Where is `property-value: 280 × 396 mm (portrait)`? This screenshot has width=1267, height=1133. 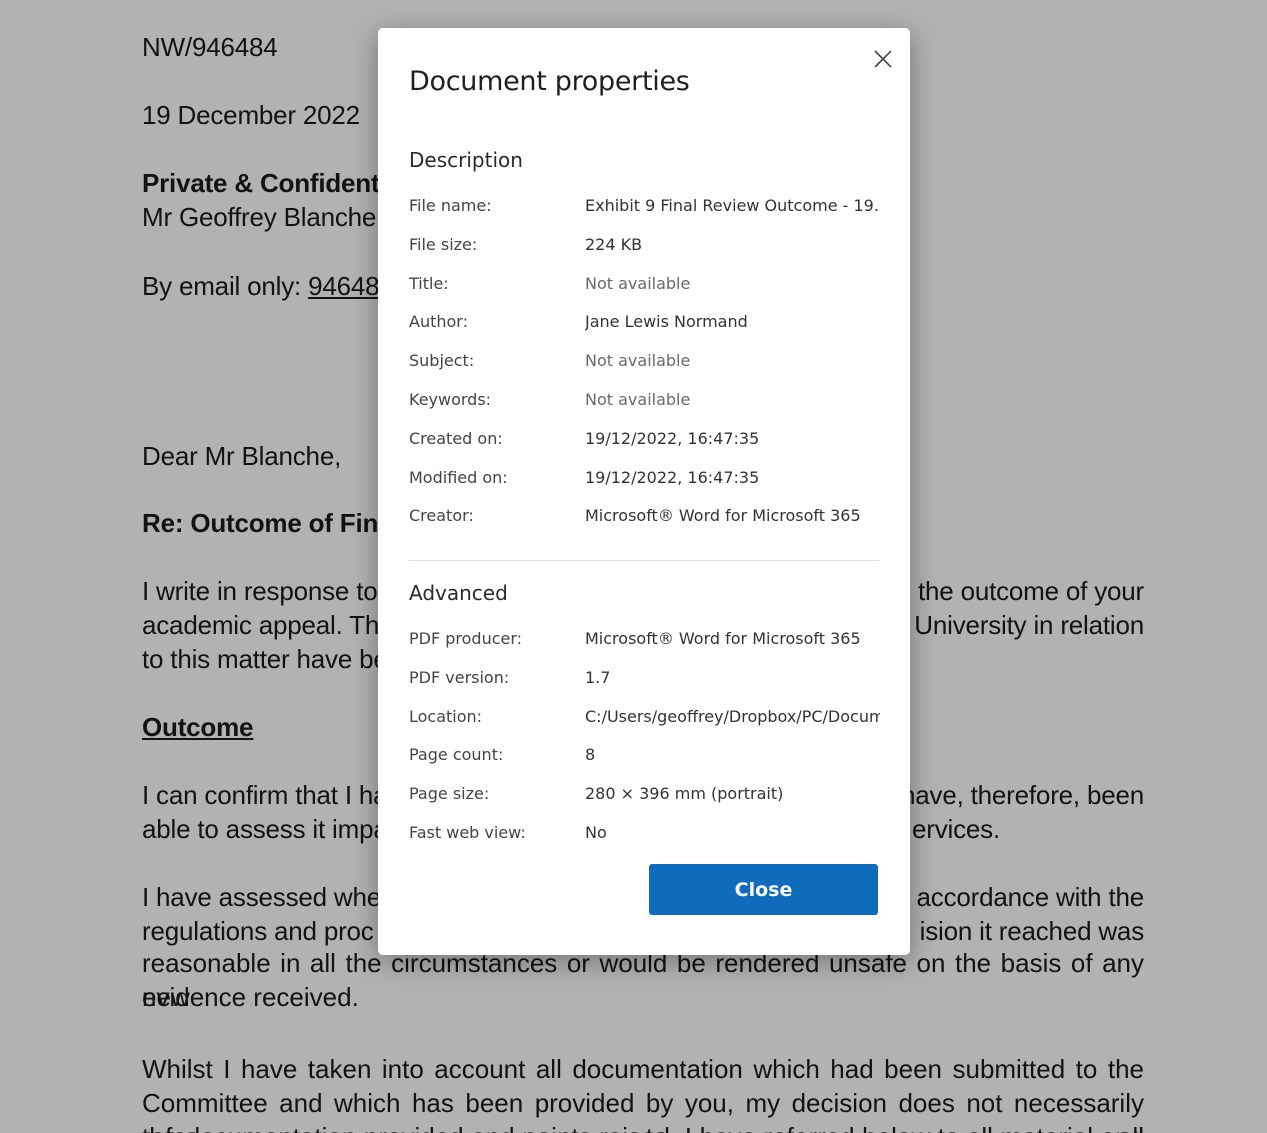
property-value: 280 × 396 mm (portrait) is located at coordinates (684, 794).